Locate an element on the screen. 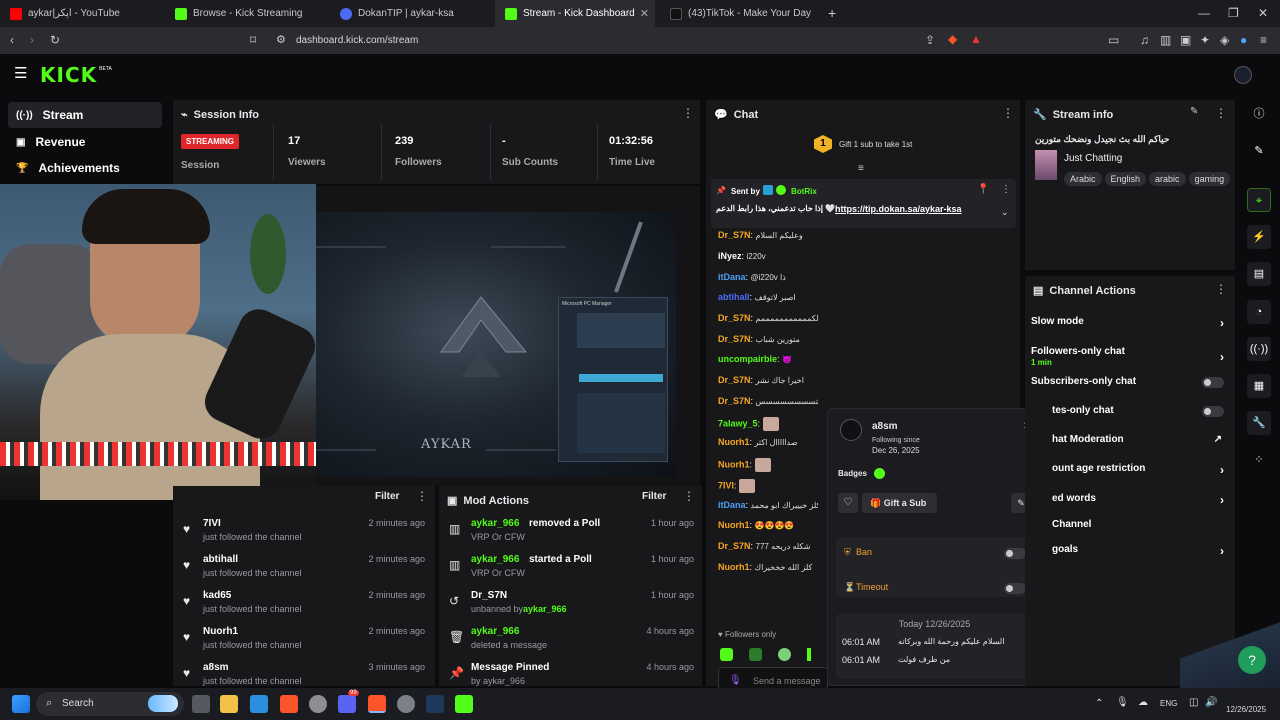 This screenshot has width=1280, height=720. filter-button: Filter is located at coordinates (387, 496).